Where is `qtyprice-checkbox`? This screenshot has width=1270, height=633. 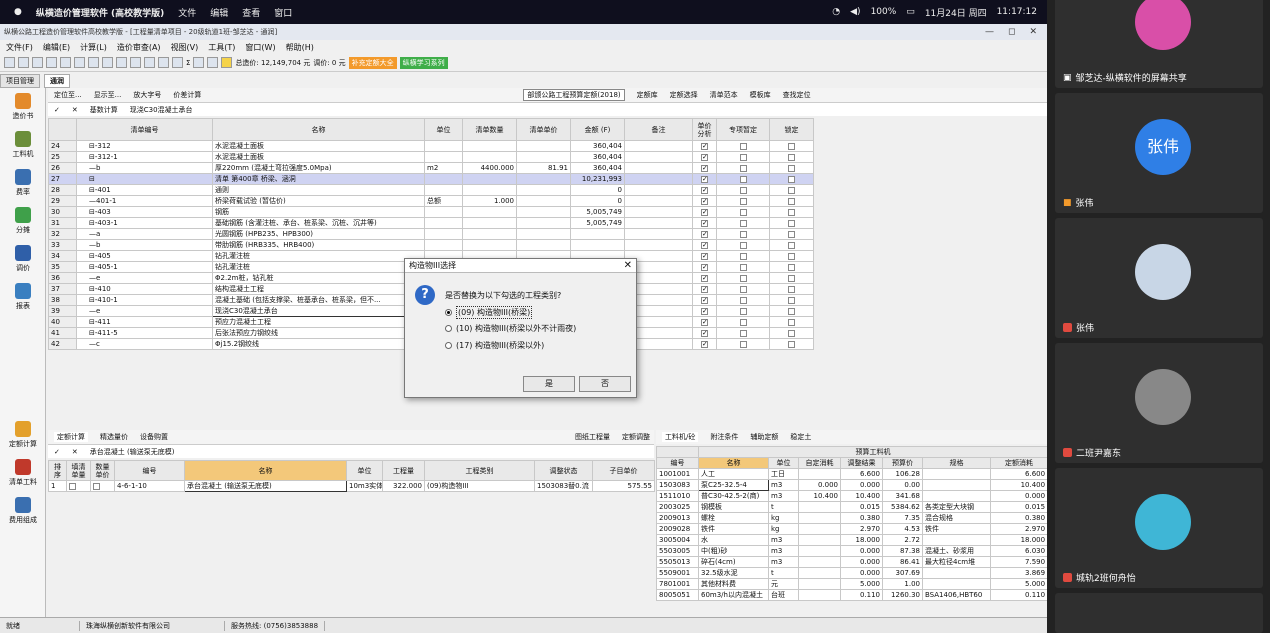 qtyprice-checkbox is located at coordinates (96, 486).